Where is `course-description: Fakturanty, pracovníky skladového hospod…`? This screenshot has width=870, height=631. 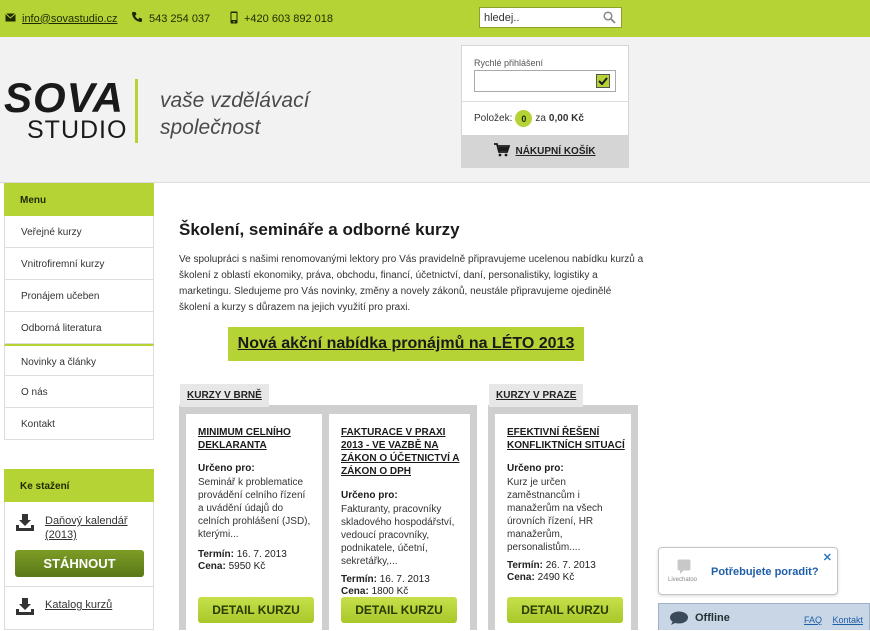 course-description: Fakturanty, pracovníky skladového hospod… is located at coordinates (398, 535).